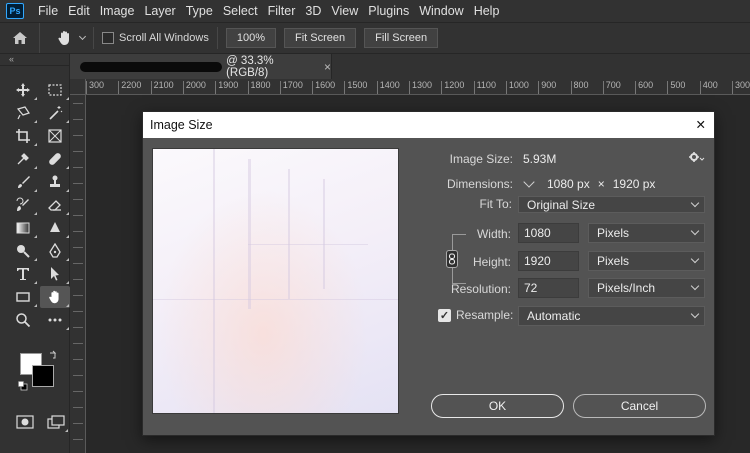 The width and height of the screenshot is (750, 453). What do you see at coordinates (611, 204) in the screenshot?
I see `fit-to-select: Original Size` at bounding box center [611, 204].